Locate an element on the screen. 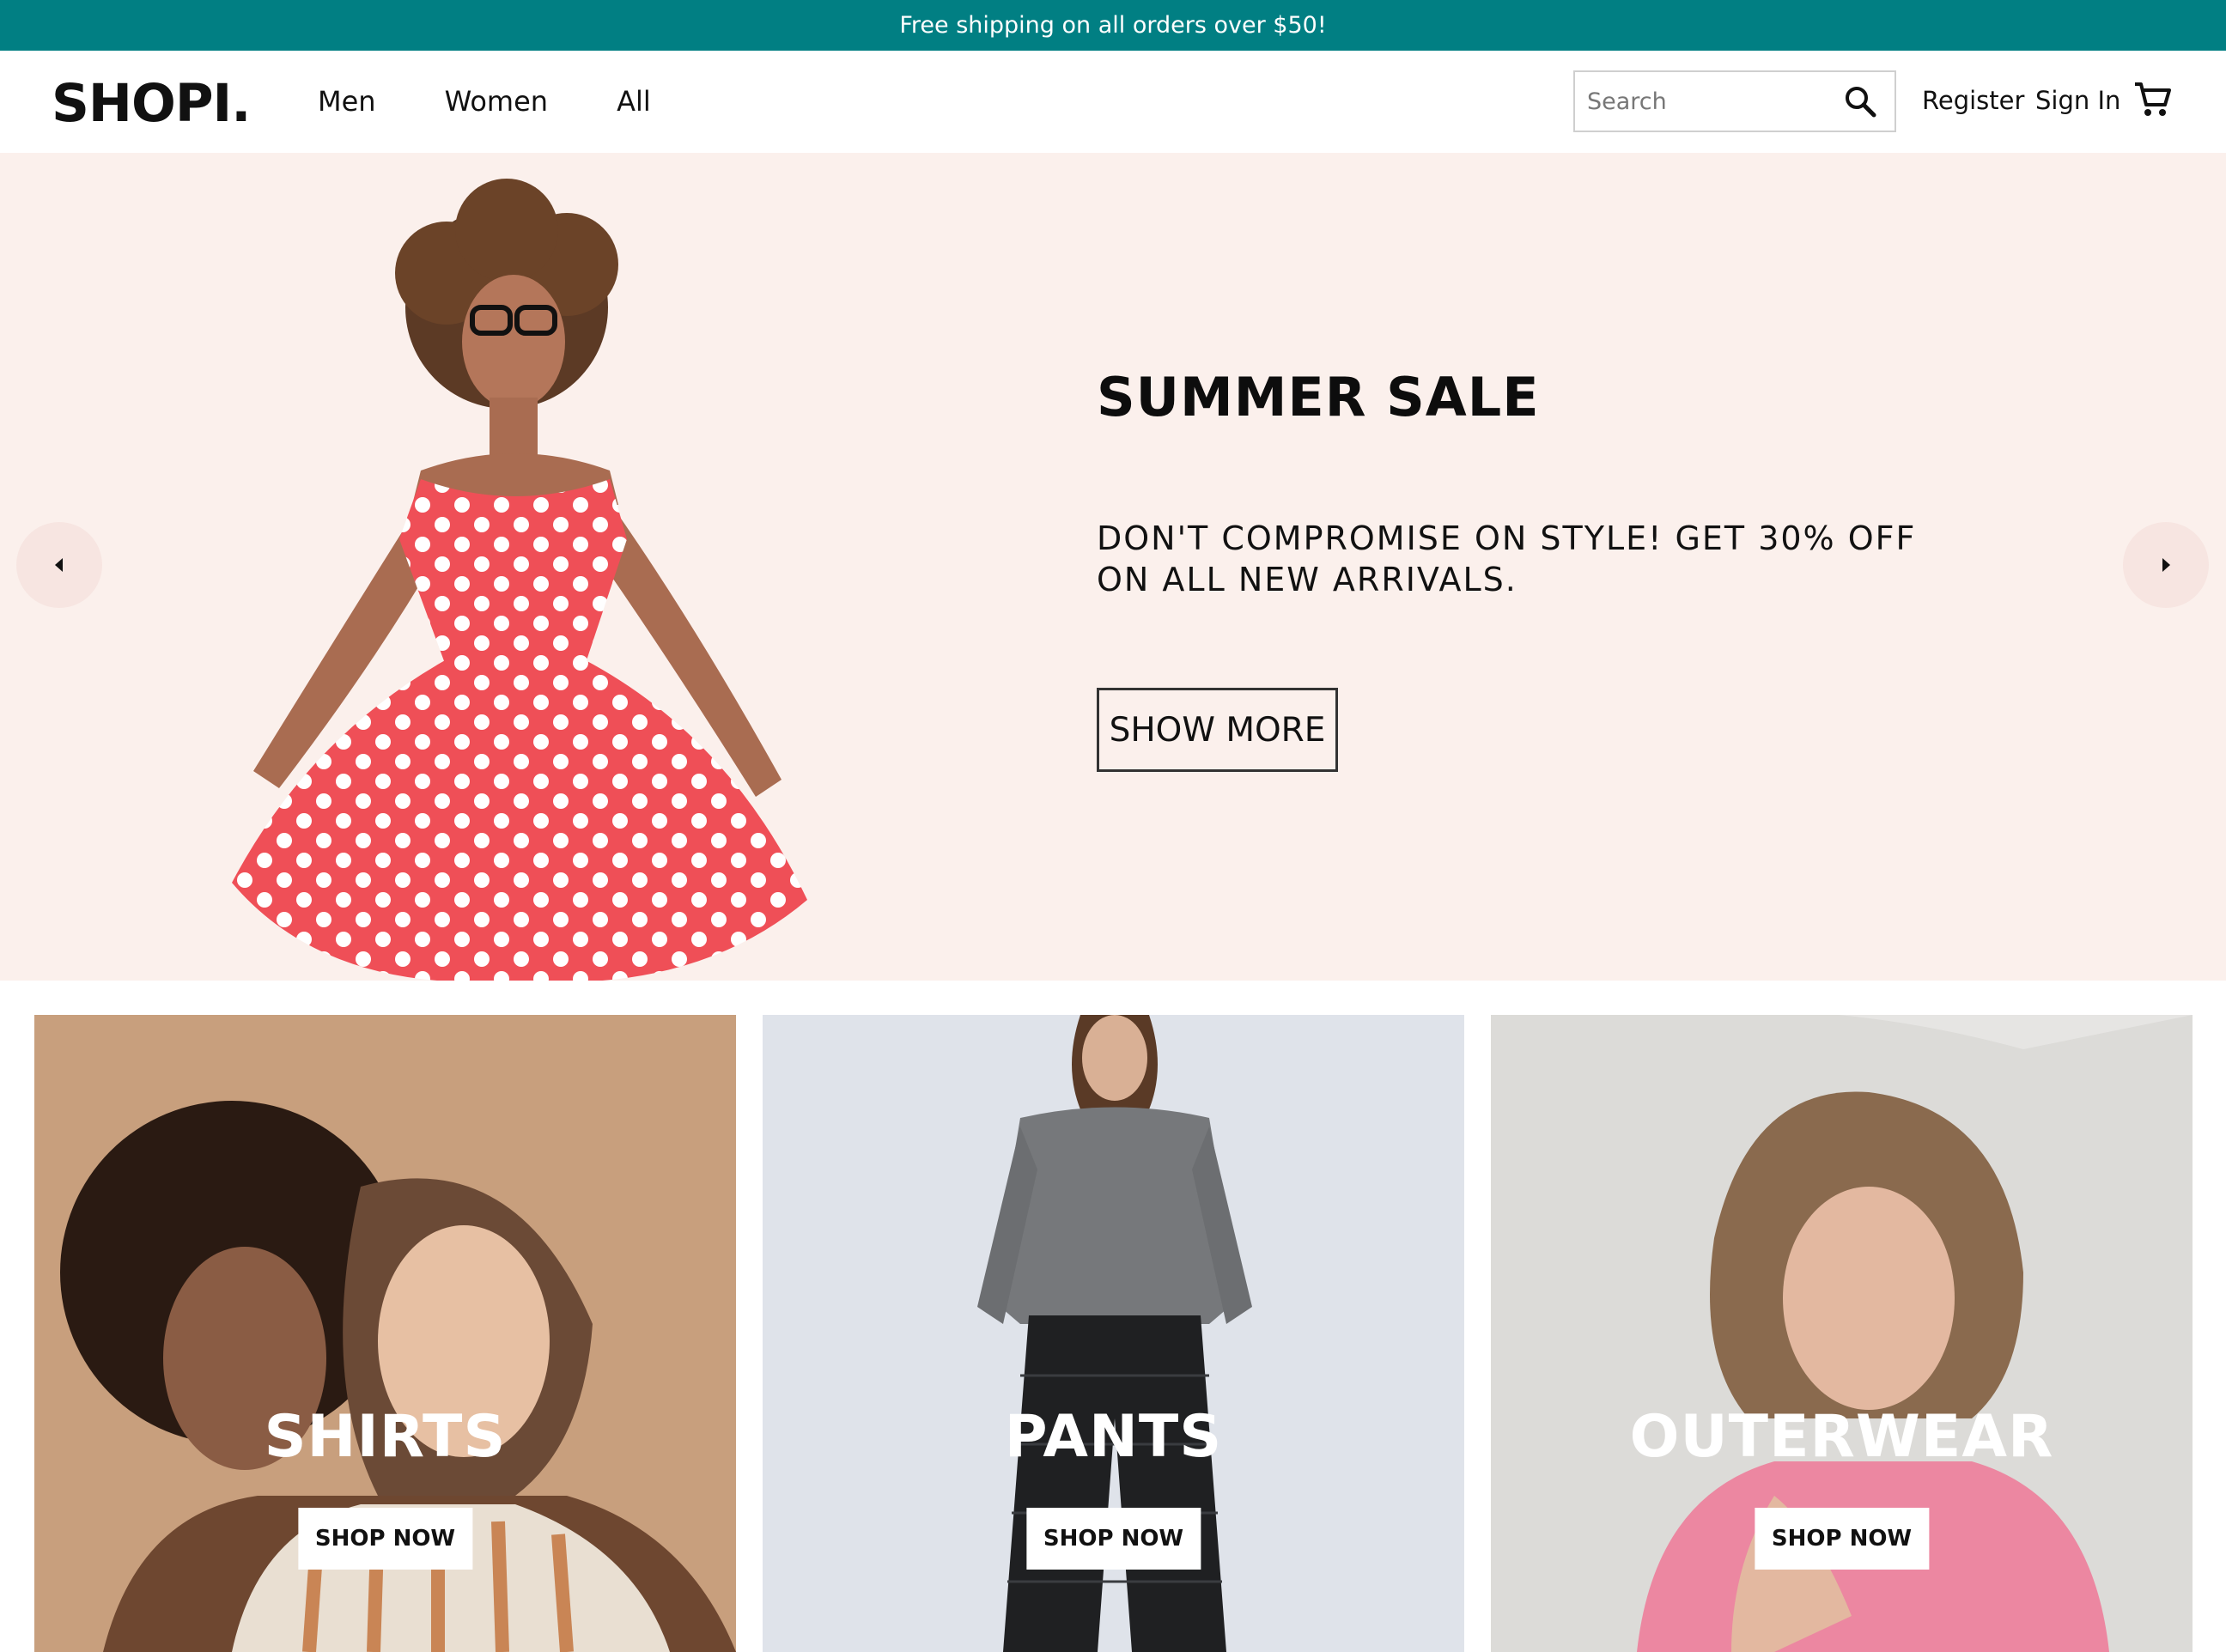 This screenshot has width=2226, height=1652. register-link: Register is located at coordinates (1973, 100).